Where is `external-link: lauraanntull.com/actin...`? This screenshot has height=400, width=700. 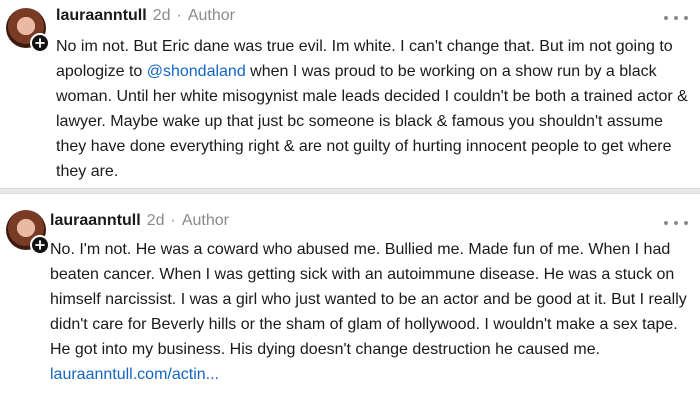 external-link: lauraanntull.com/actin... is located at coordinates (134, 374).